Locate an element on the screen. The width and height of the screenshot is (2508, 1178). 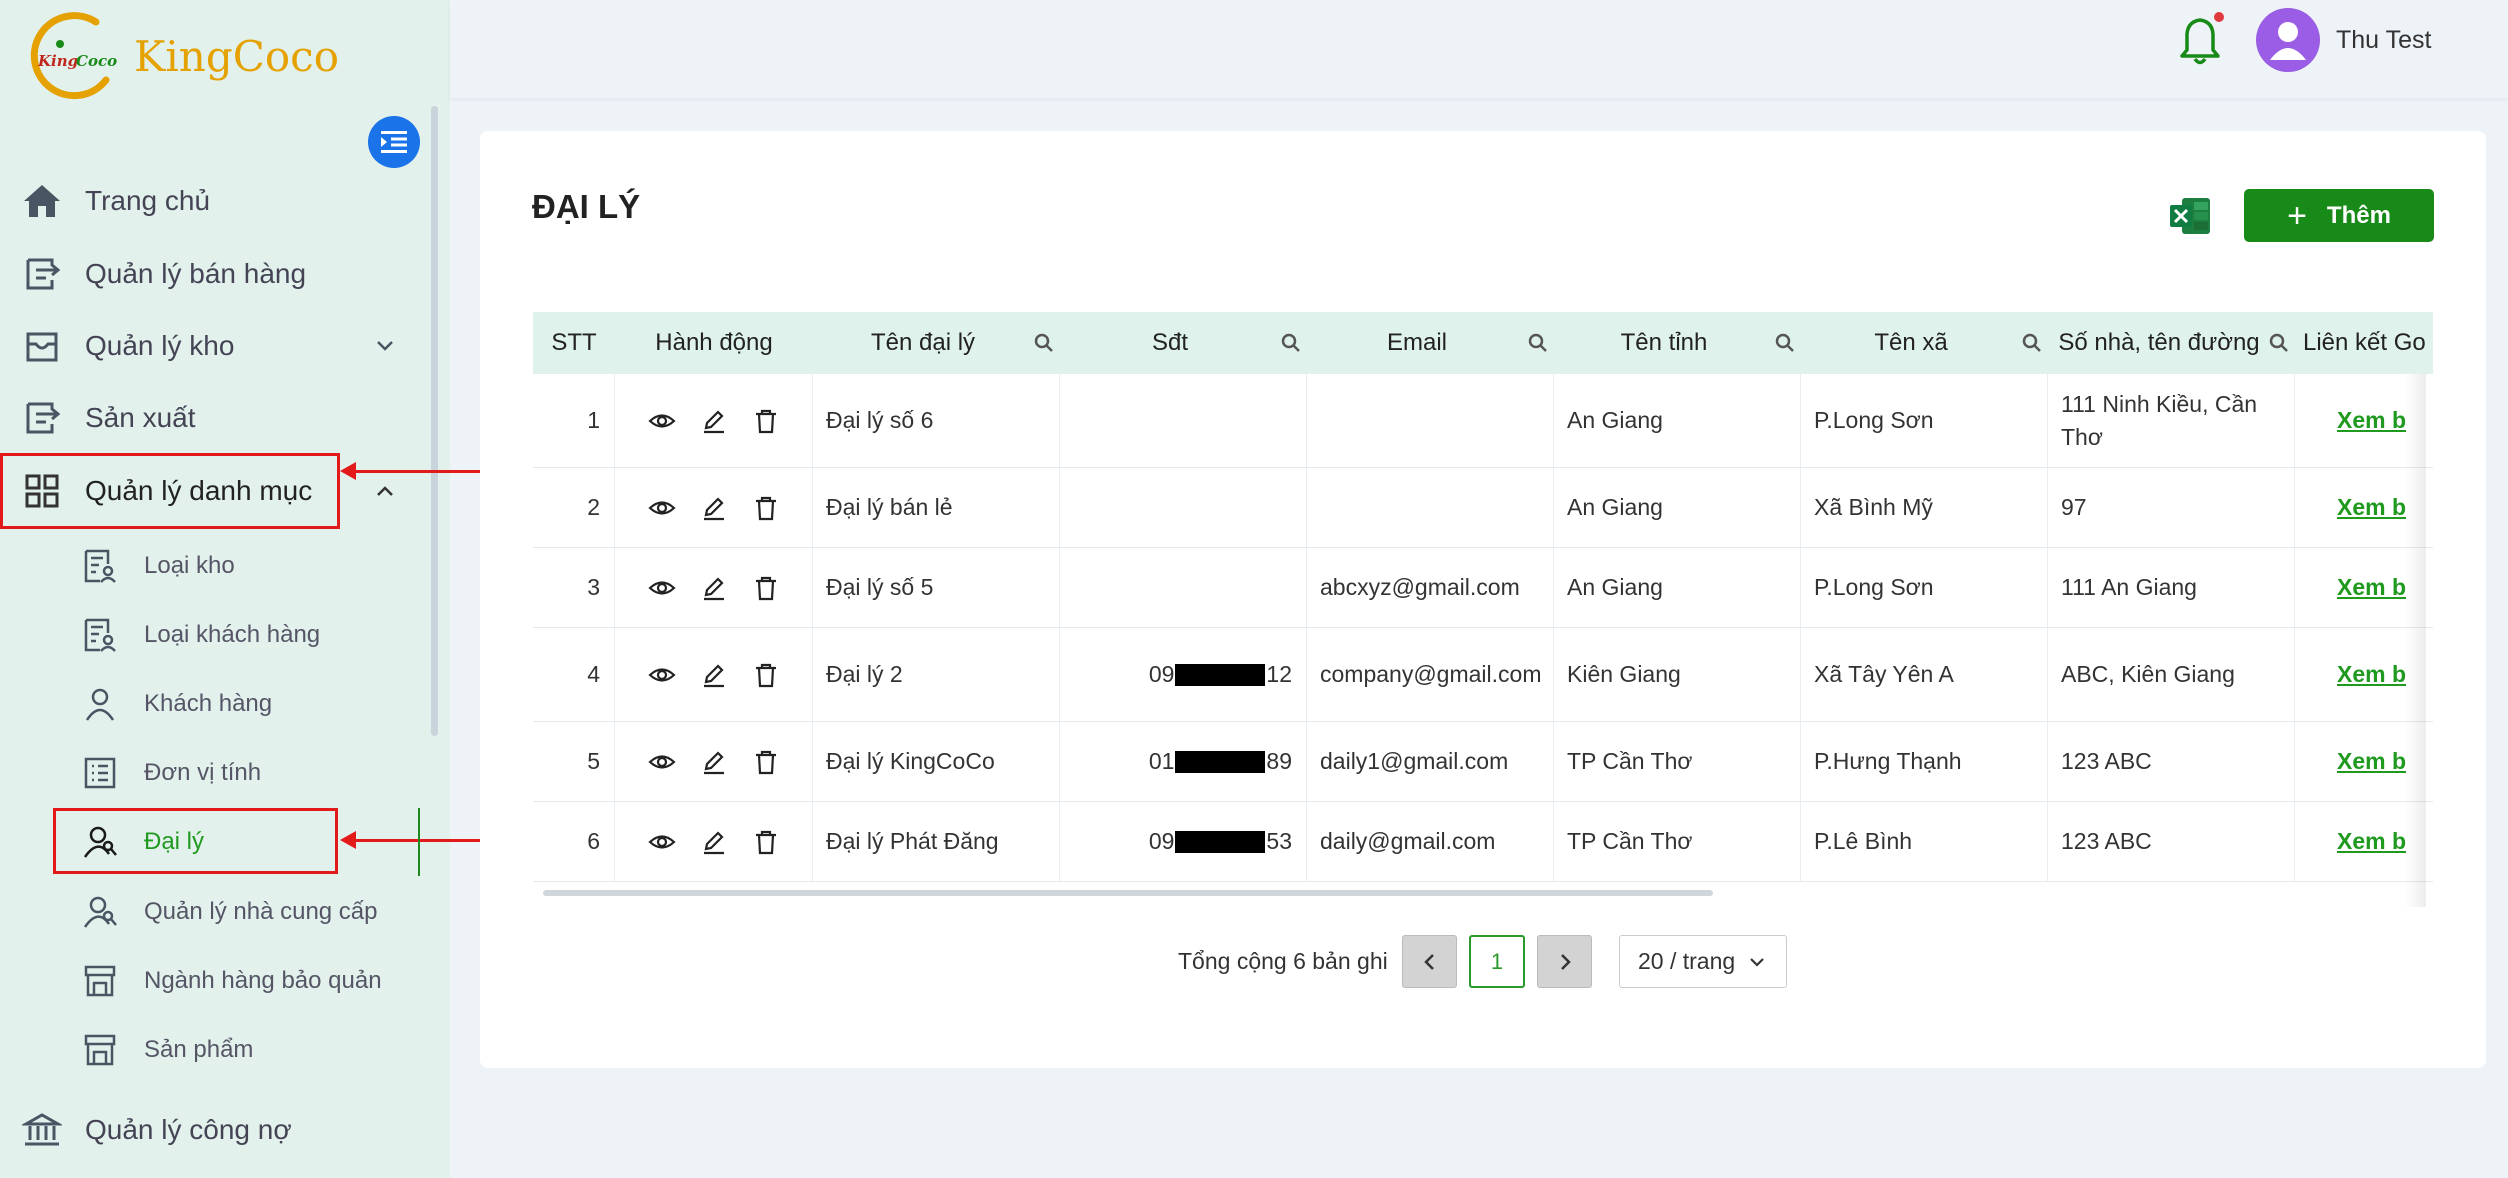
sidebar-subitem-label: Loại khách hàng is located at coordinates (232, 634).